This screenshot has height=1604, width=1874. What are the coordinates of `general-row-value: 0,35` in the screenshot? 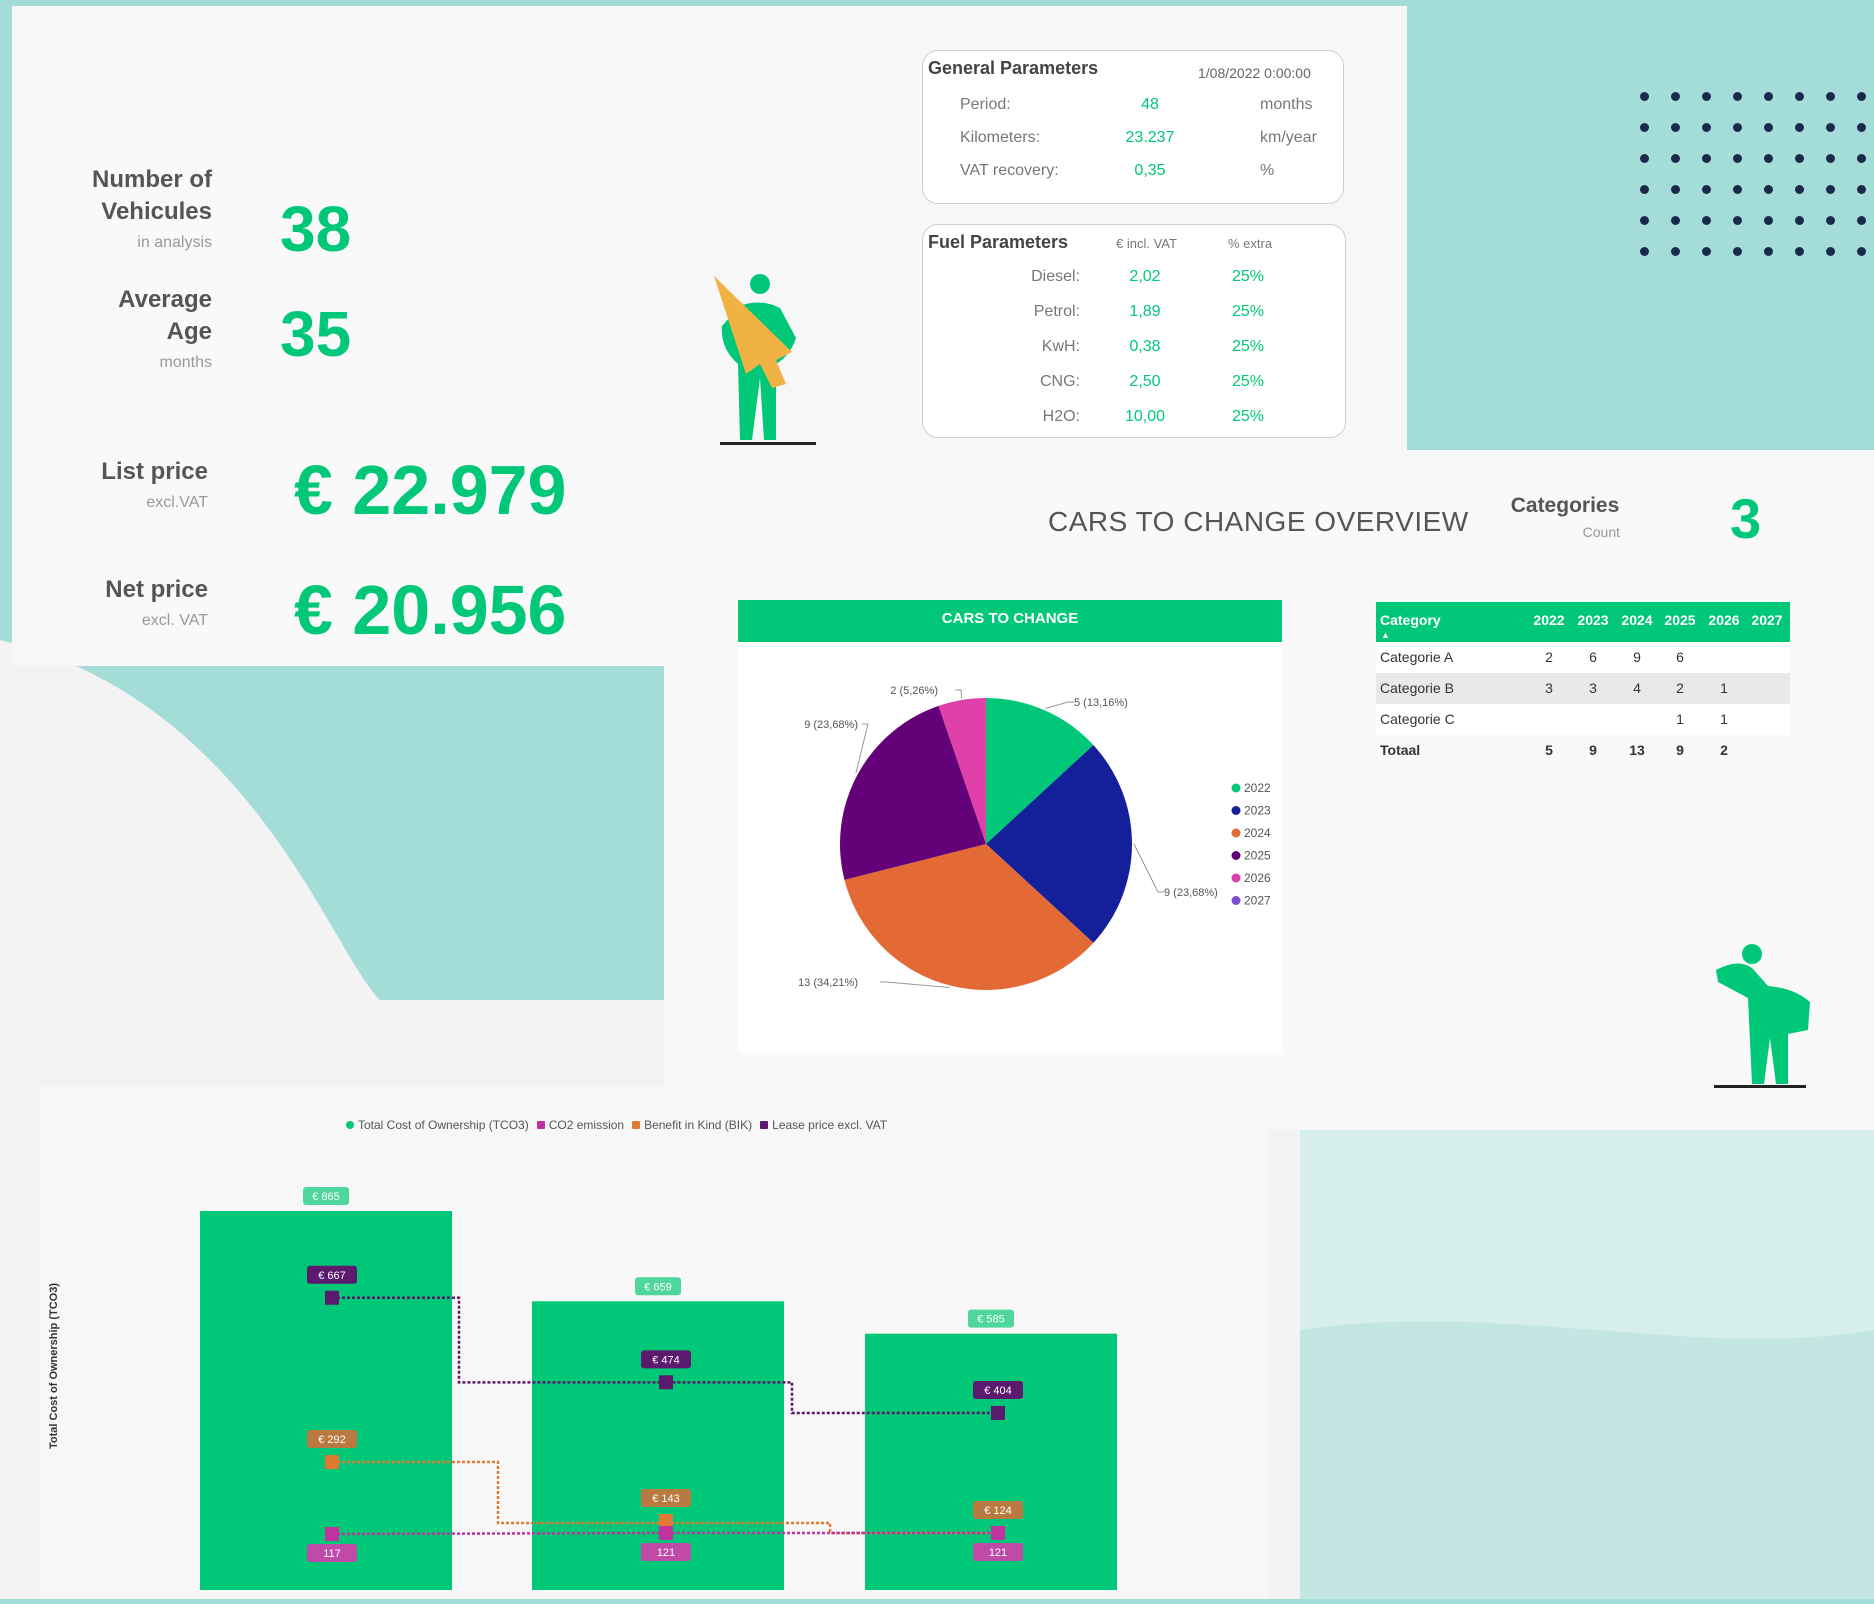 It's located at (1150, 170).